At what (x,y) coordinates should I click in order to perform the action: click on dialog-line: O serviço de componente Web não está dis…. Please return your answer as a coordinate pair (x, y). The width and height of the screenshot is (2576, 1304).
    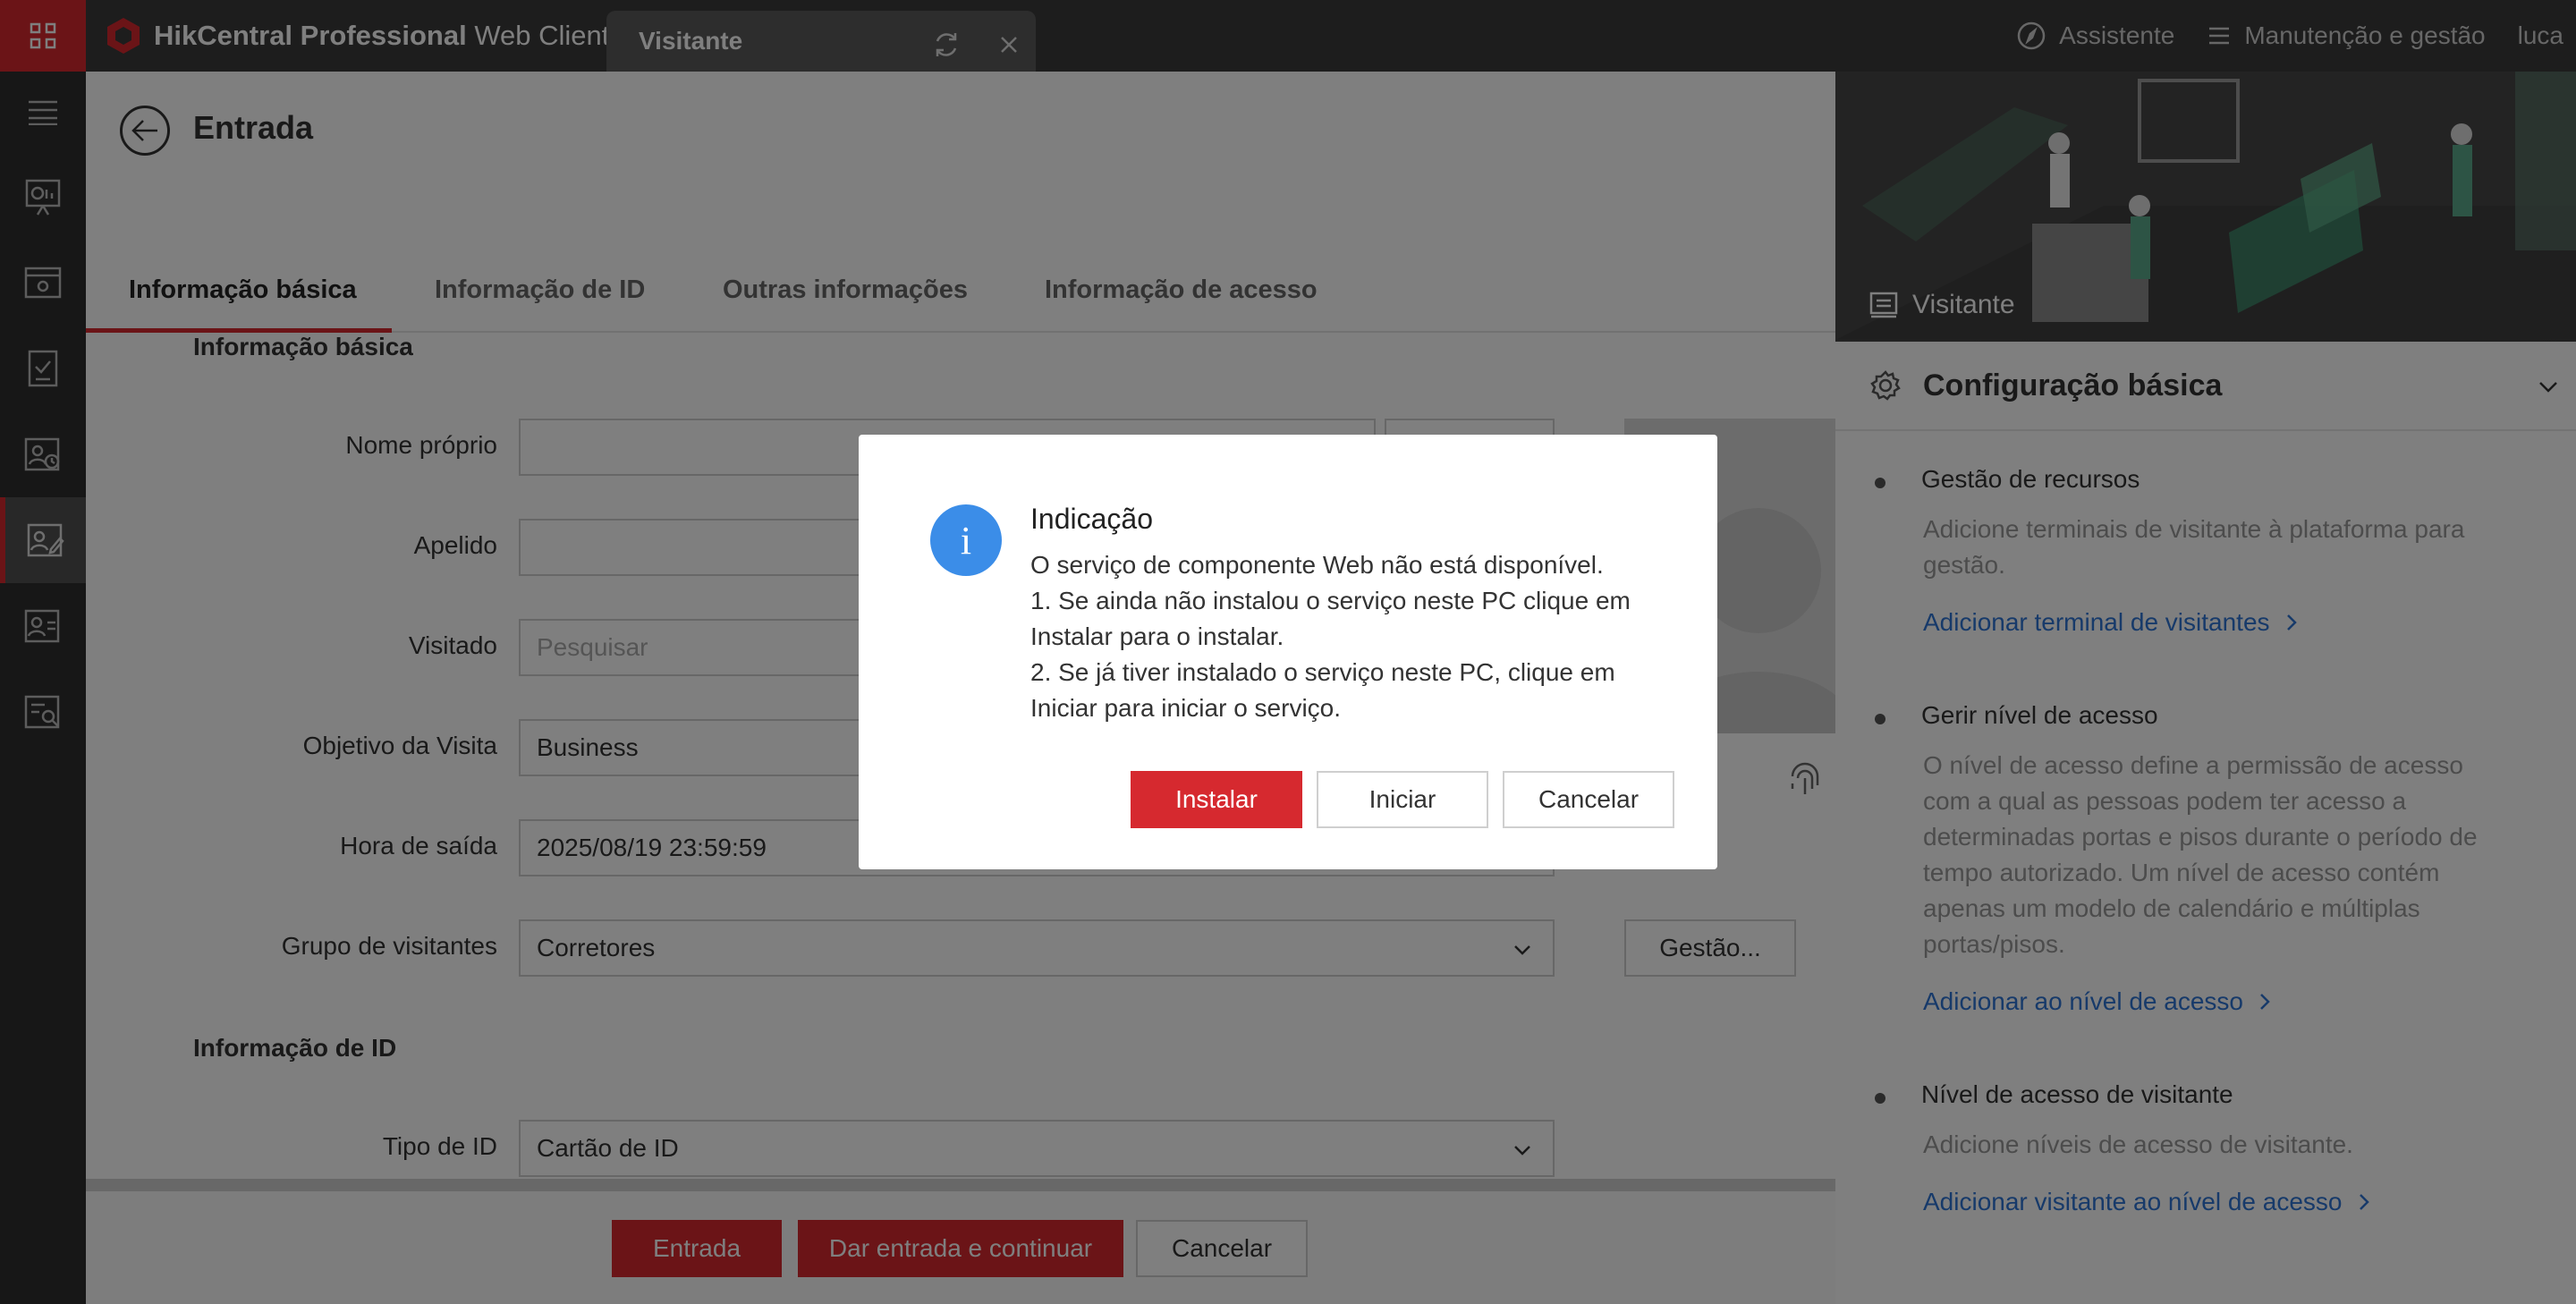
    Looking at the image, I should click on (1317, 565).